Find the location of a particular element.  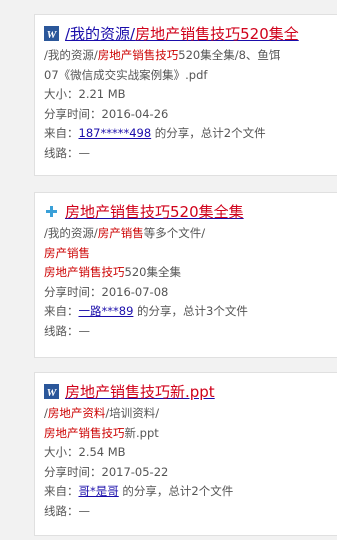

result-size: 大小：2.54 MB is located at coordinates (85, 452).